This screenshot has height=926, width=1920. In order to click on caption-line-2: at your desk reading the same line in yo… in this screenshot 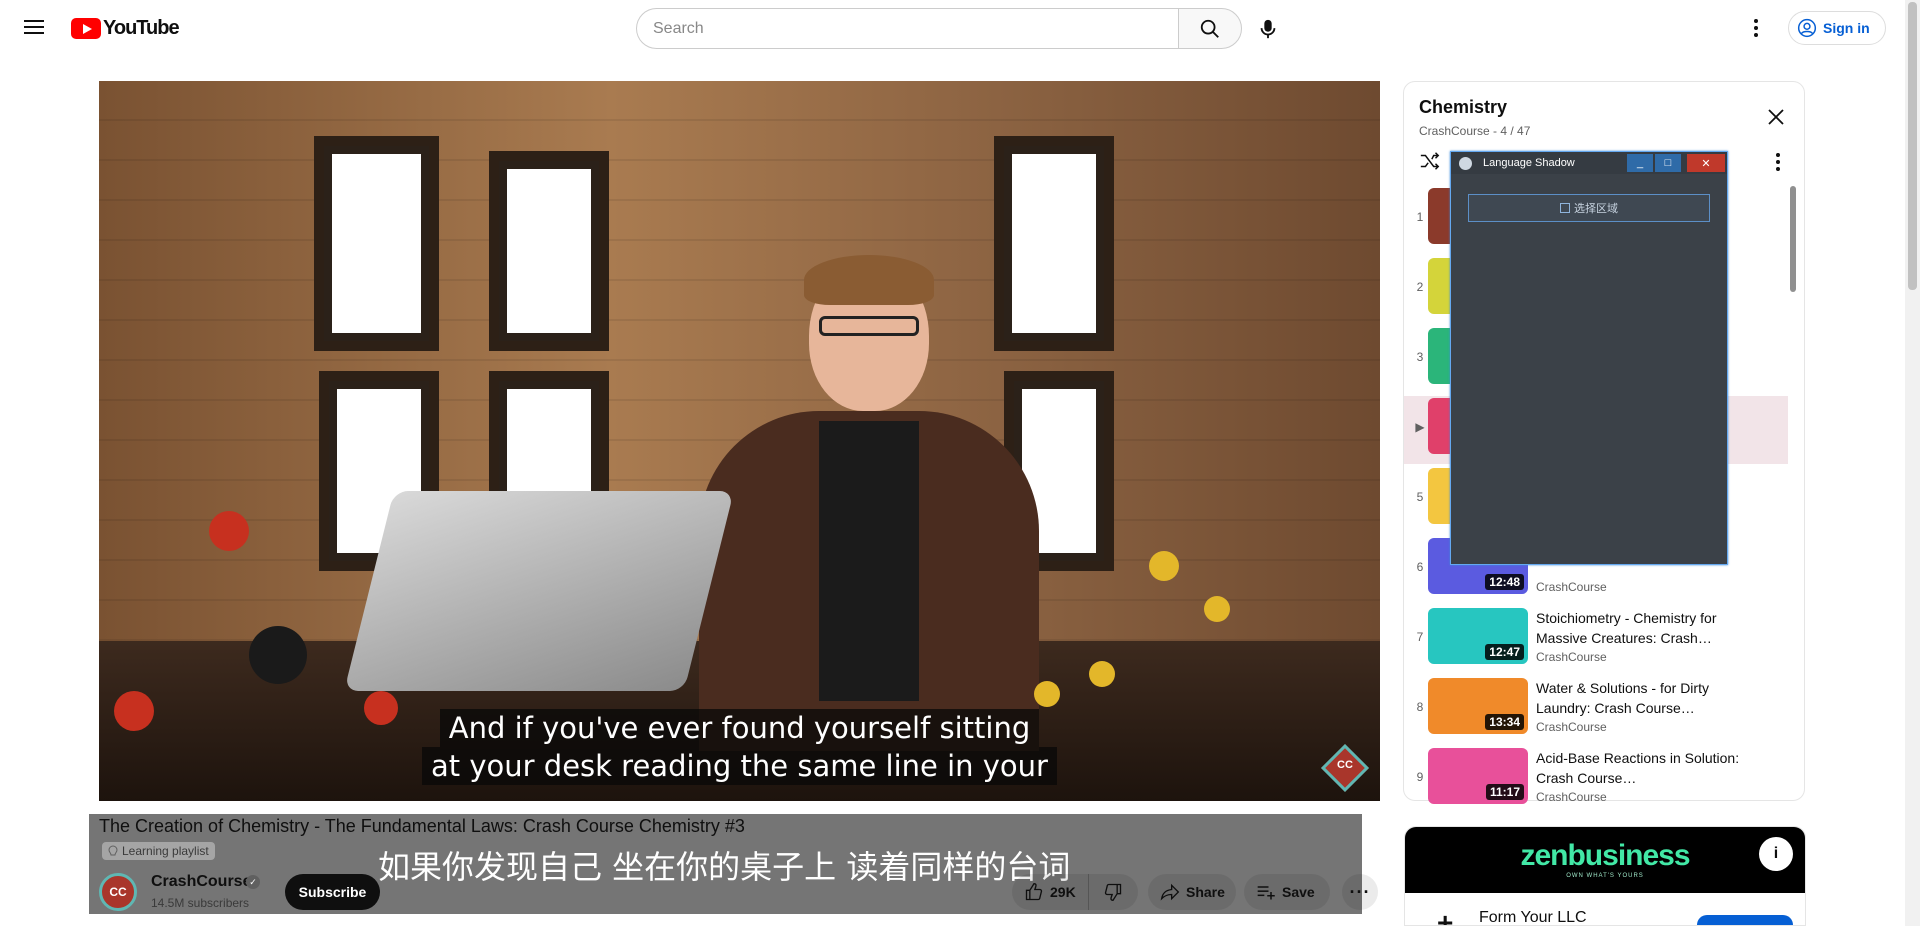, I will do `click(739, 766)`.